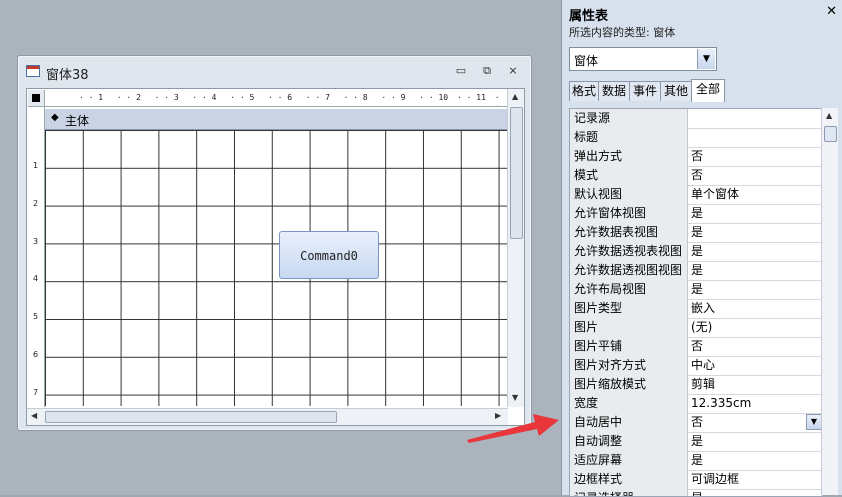  What do you see at coordinates (513, 428) in the screenshot?
I see `red-arrow-annotation` at bounding box center [513, 428].